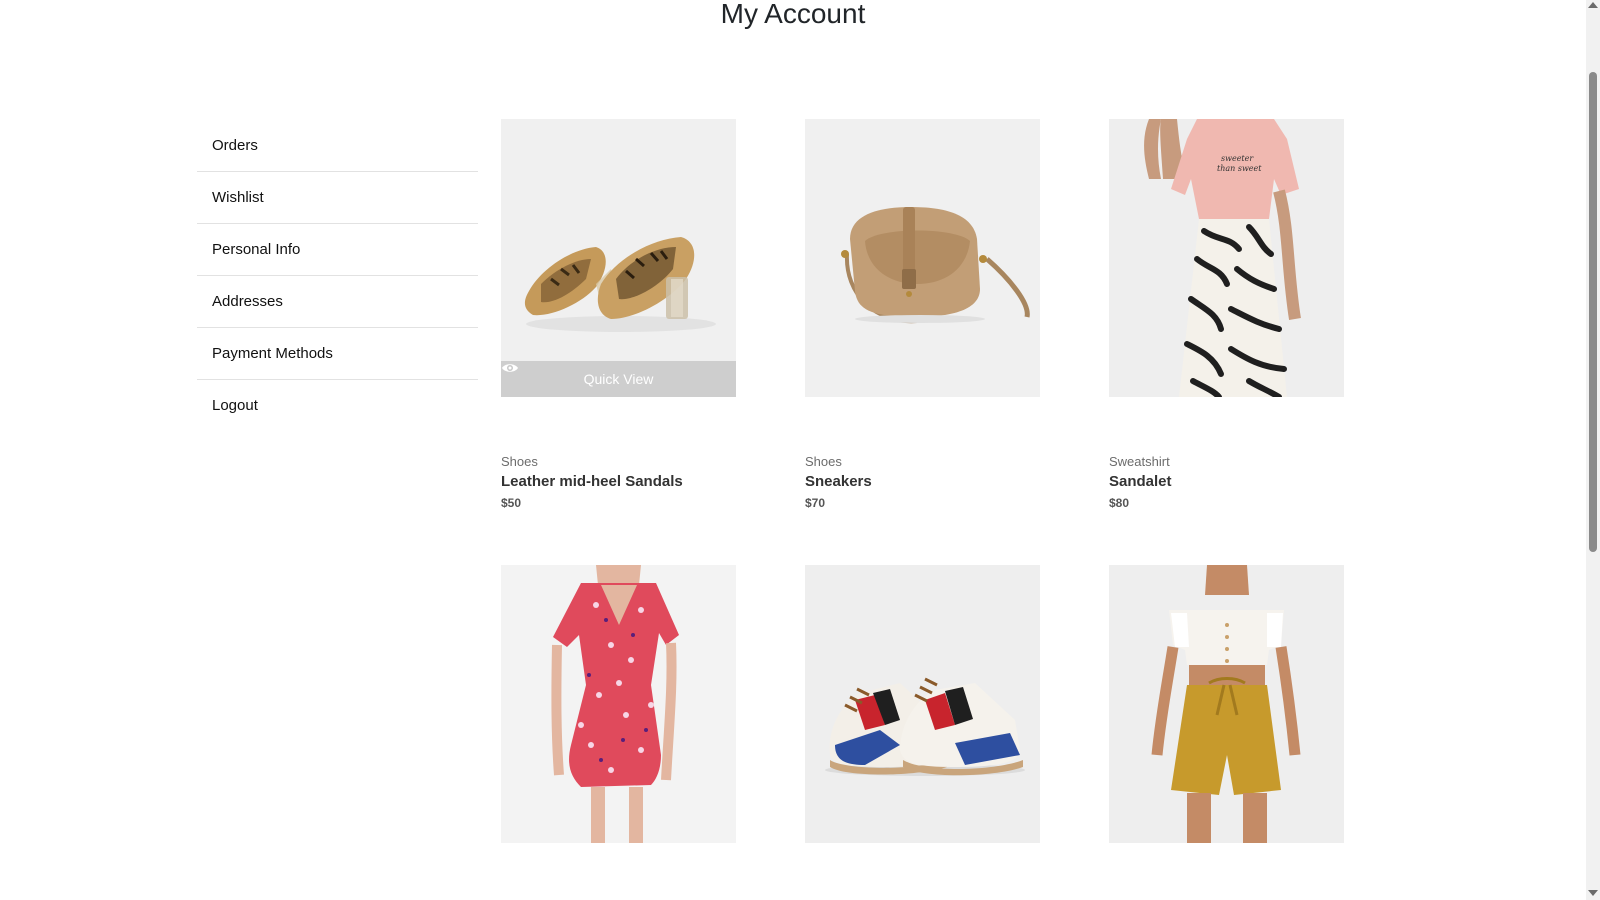 Image resolution: width=1600 pixels, height=900 pixels. What do you see at coordinates (1119, 503) in the screenshot?
I see `product-price: $80` at bounding box center [1119, 503].